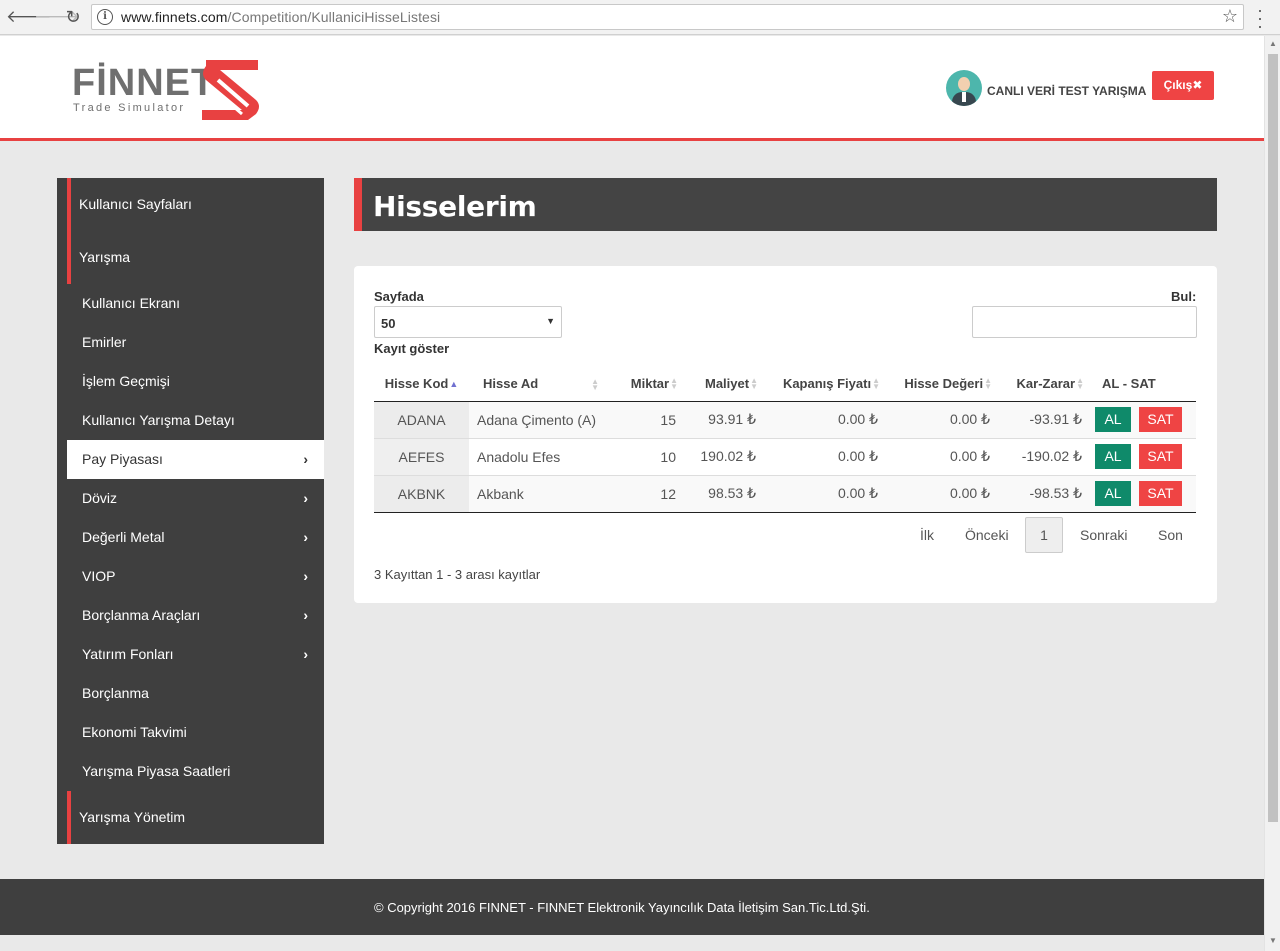 This screenshot has height=951, width=1280. What do you see at coordinates (100, 498) in the screenshot?
I see `sidebar-item-label: Döviz` at bounding box center [100, 498].